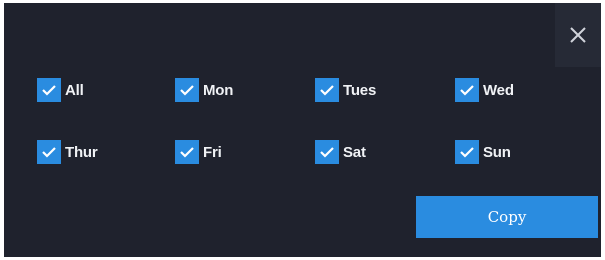  I want to click on checkbox-sun: Sun, so click(483, 152).